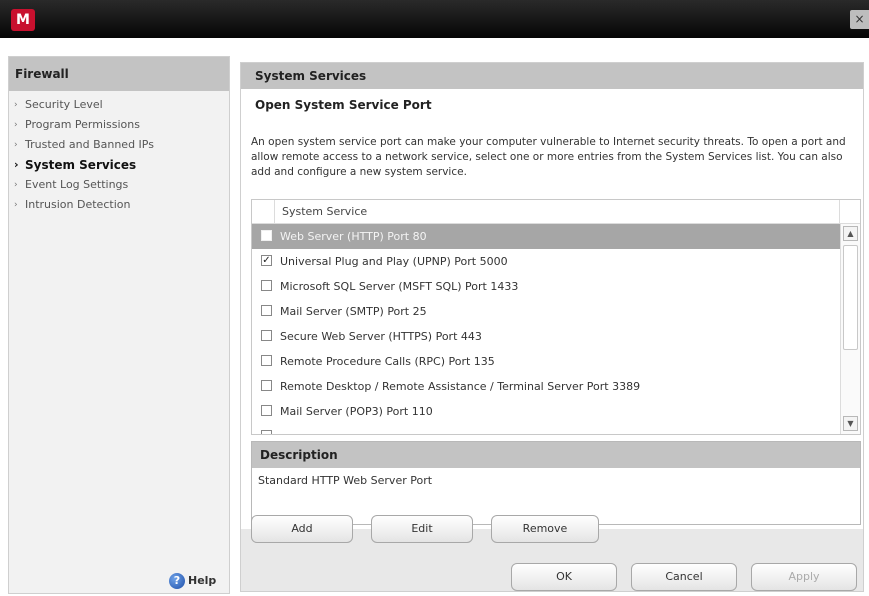 The width and height of the screenshot is (869, 596). What do you see at coordinates (547, 311) in the screenshot?
I see `list-item: Mail Server (SMTP) Port 25` at bounding box center [547, 311].